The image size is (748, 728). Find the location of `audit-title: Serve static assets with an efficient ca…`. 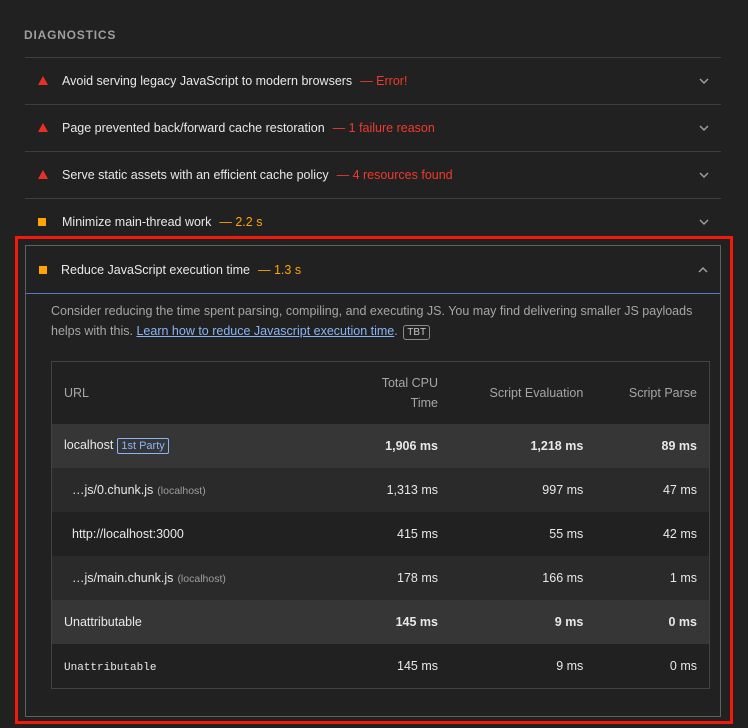

audit-title: Serve static assets with an efficient ca… is located at coordinates (257, 175).